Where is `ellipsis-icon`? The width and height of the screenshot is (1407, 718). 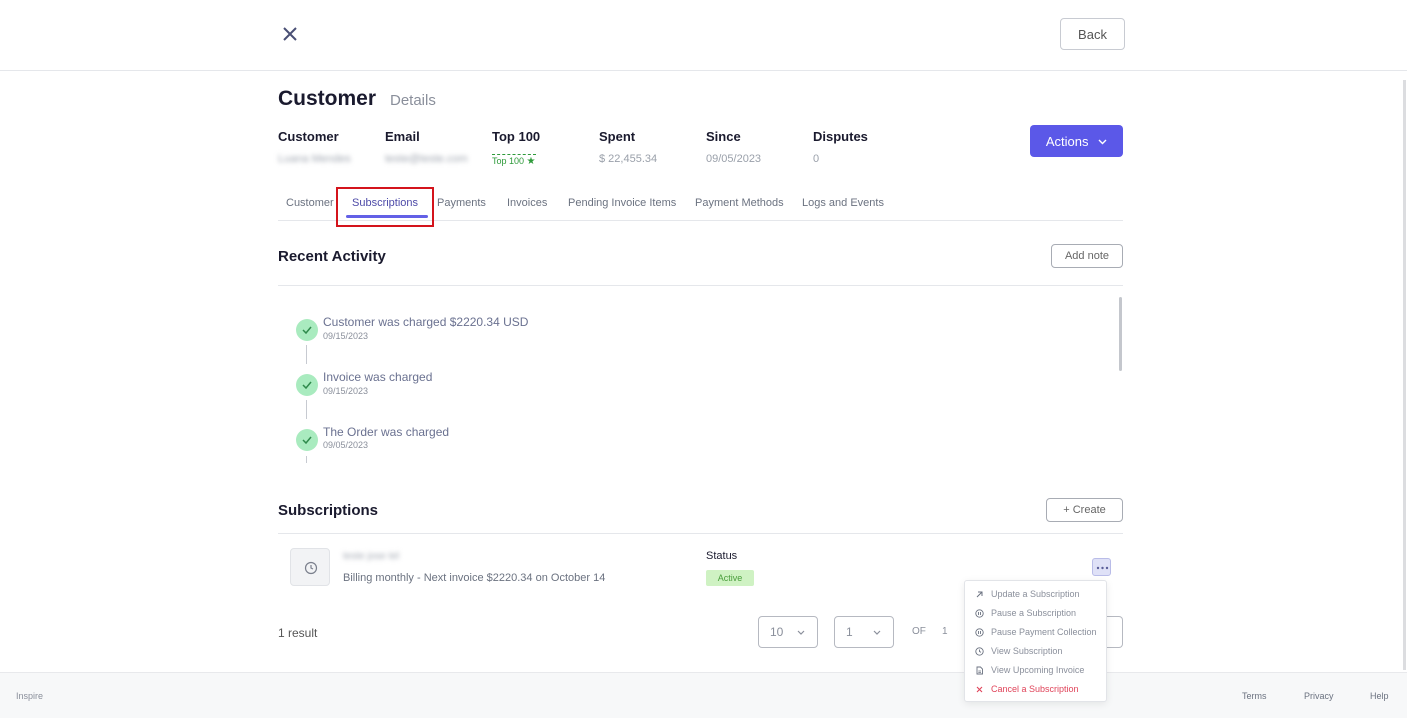
ellipsis-icon is located at coordinates (1102, 568).